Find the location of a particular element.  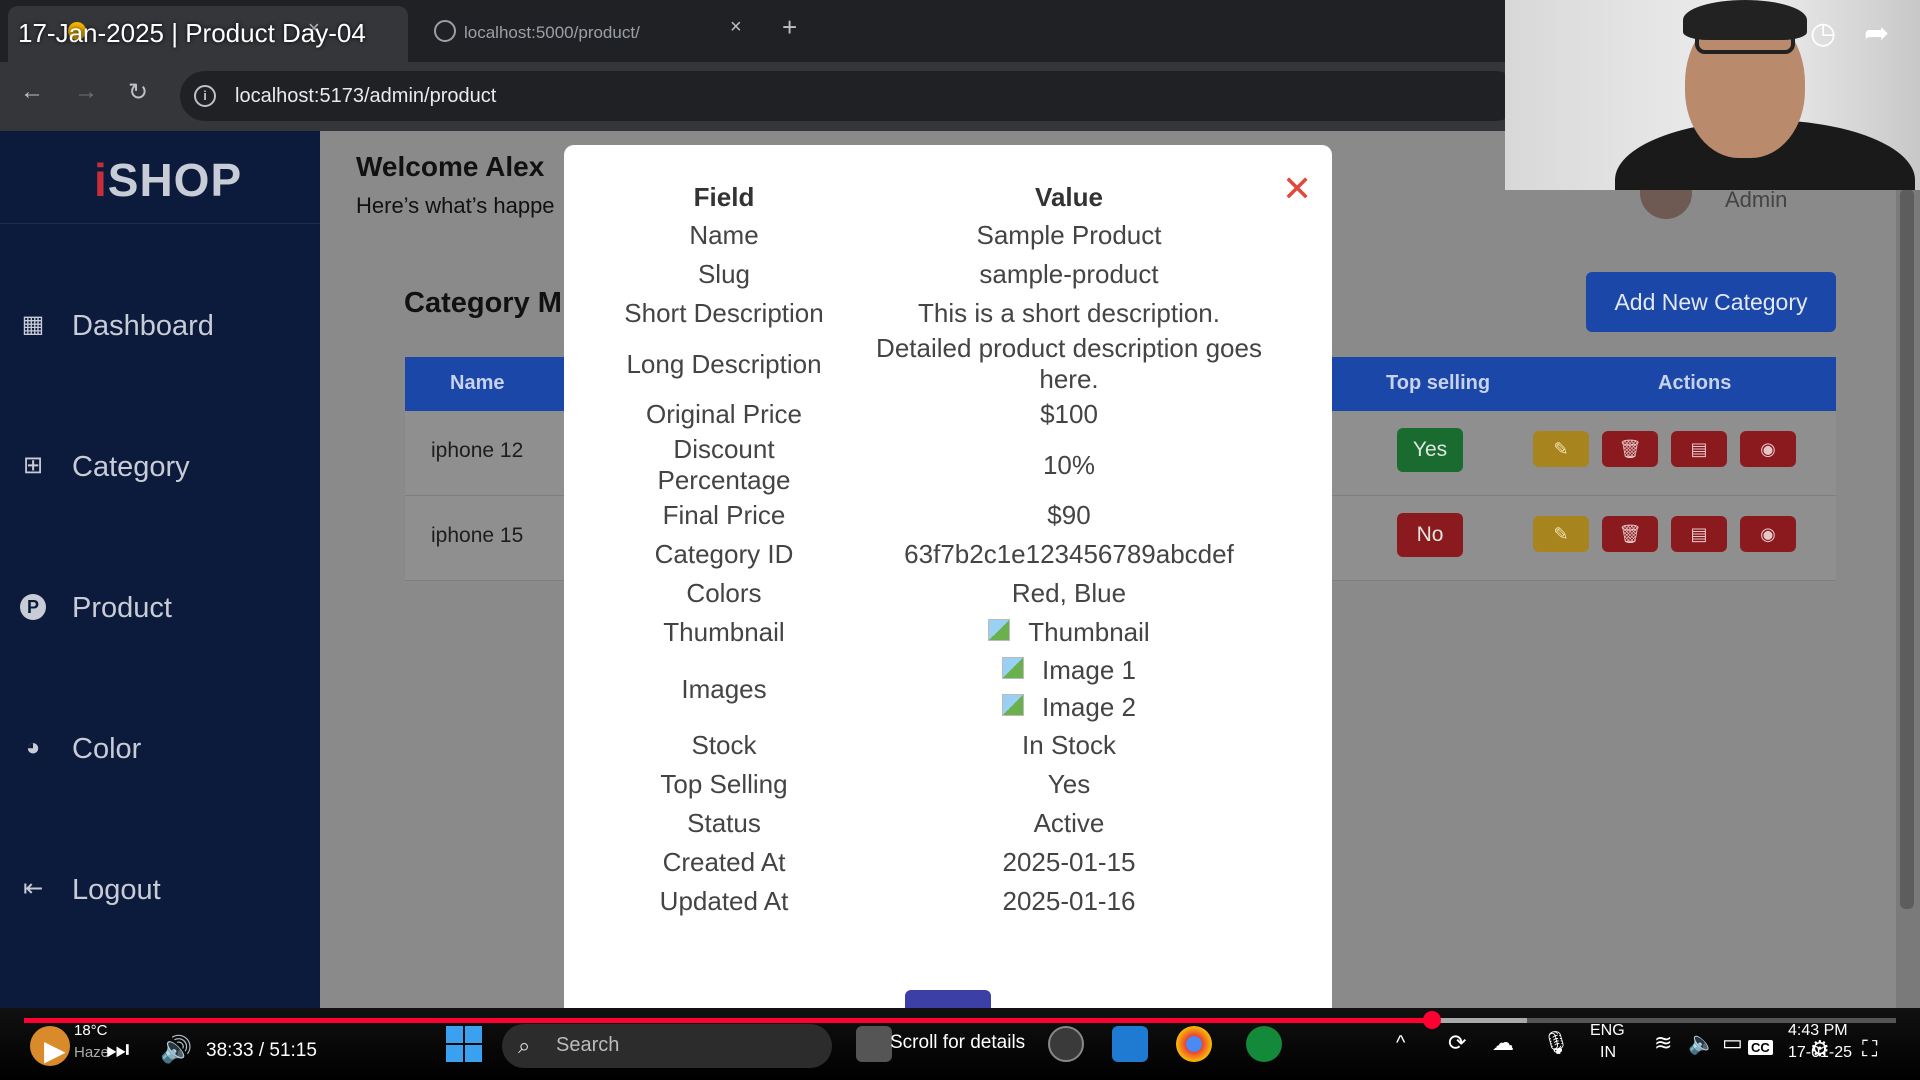

progress-scrubber is located at coordinates (1432, 1020).